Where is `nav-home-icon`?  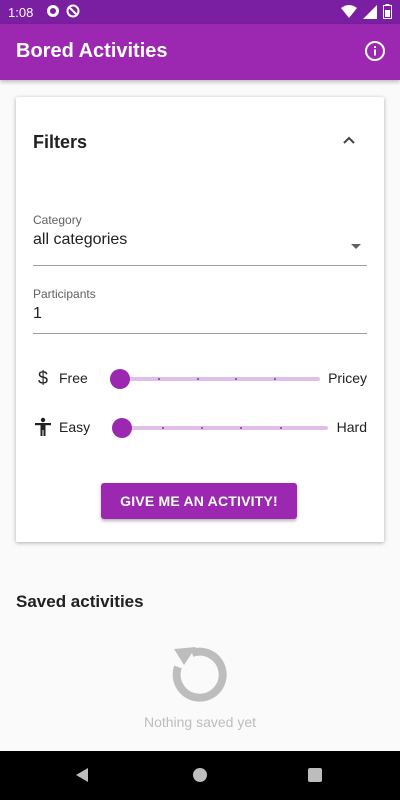
nav-home-icon is located at coordinates (200, 775).